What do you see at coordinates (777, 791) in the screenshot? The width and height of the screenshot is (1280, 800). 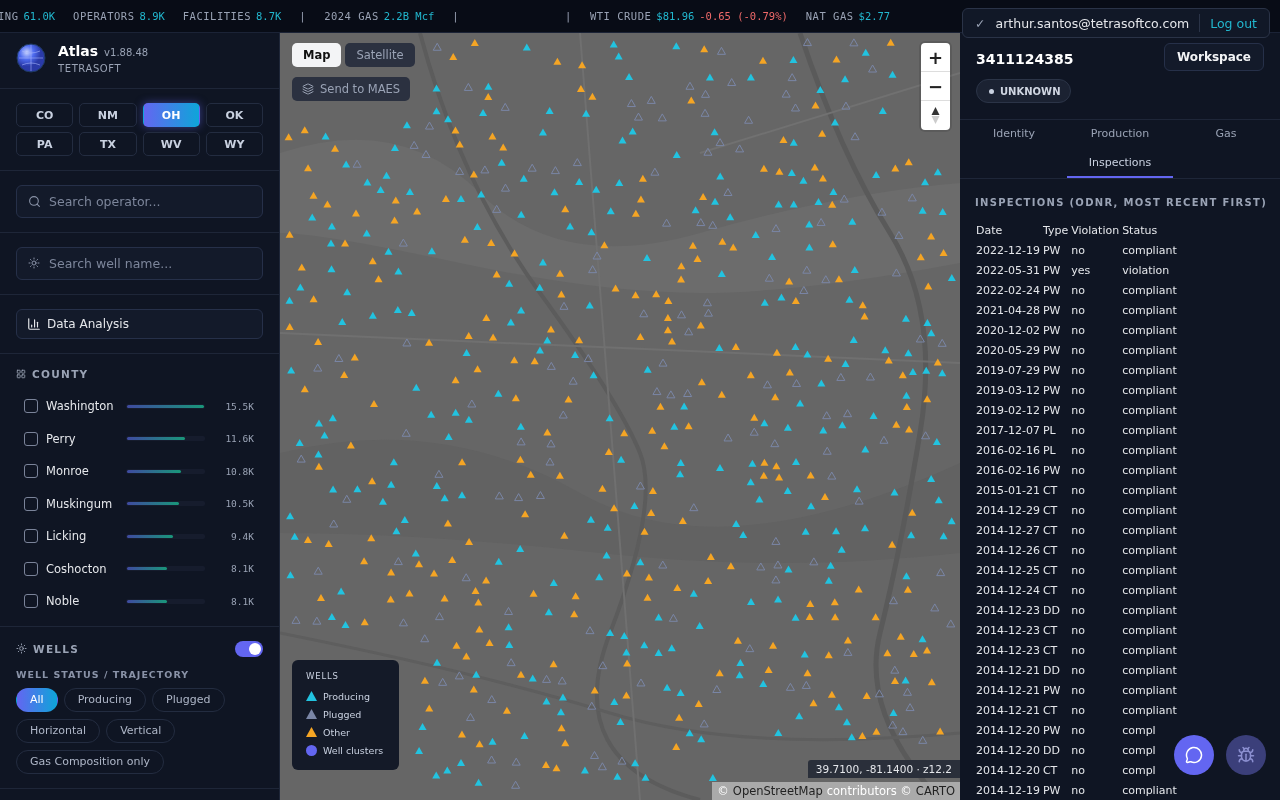 I see `attribution-link: OpenStreetMap` at bounding box center [777, 791].